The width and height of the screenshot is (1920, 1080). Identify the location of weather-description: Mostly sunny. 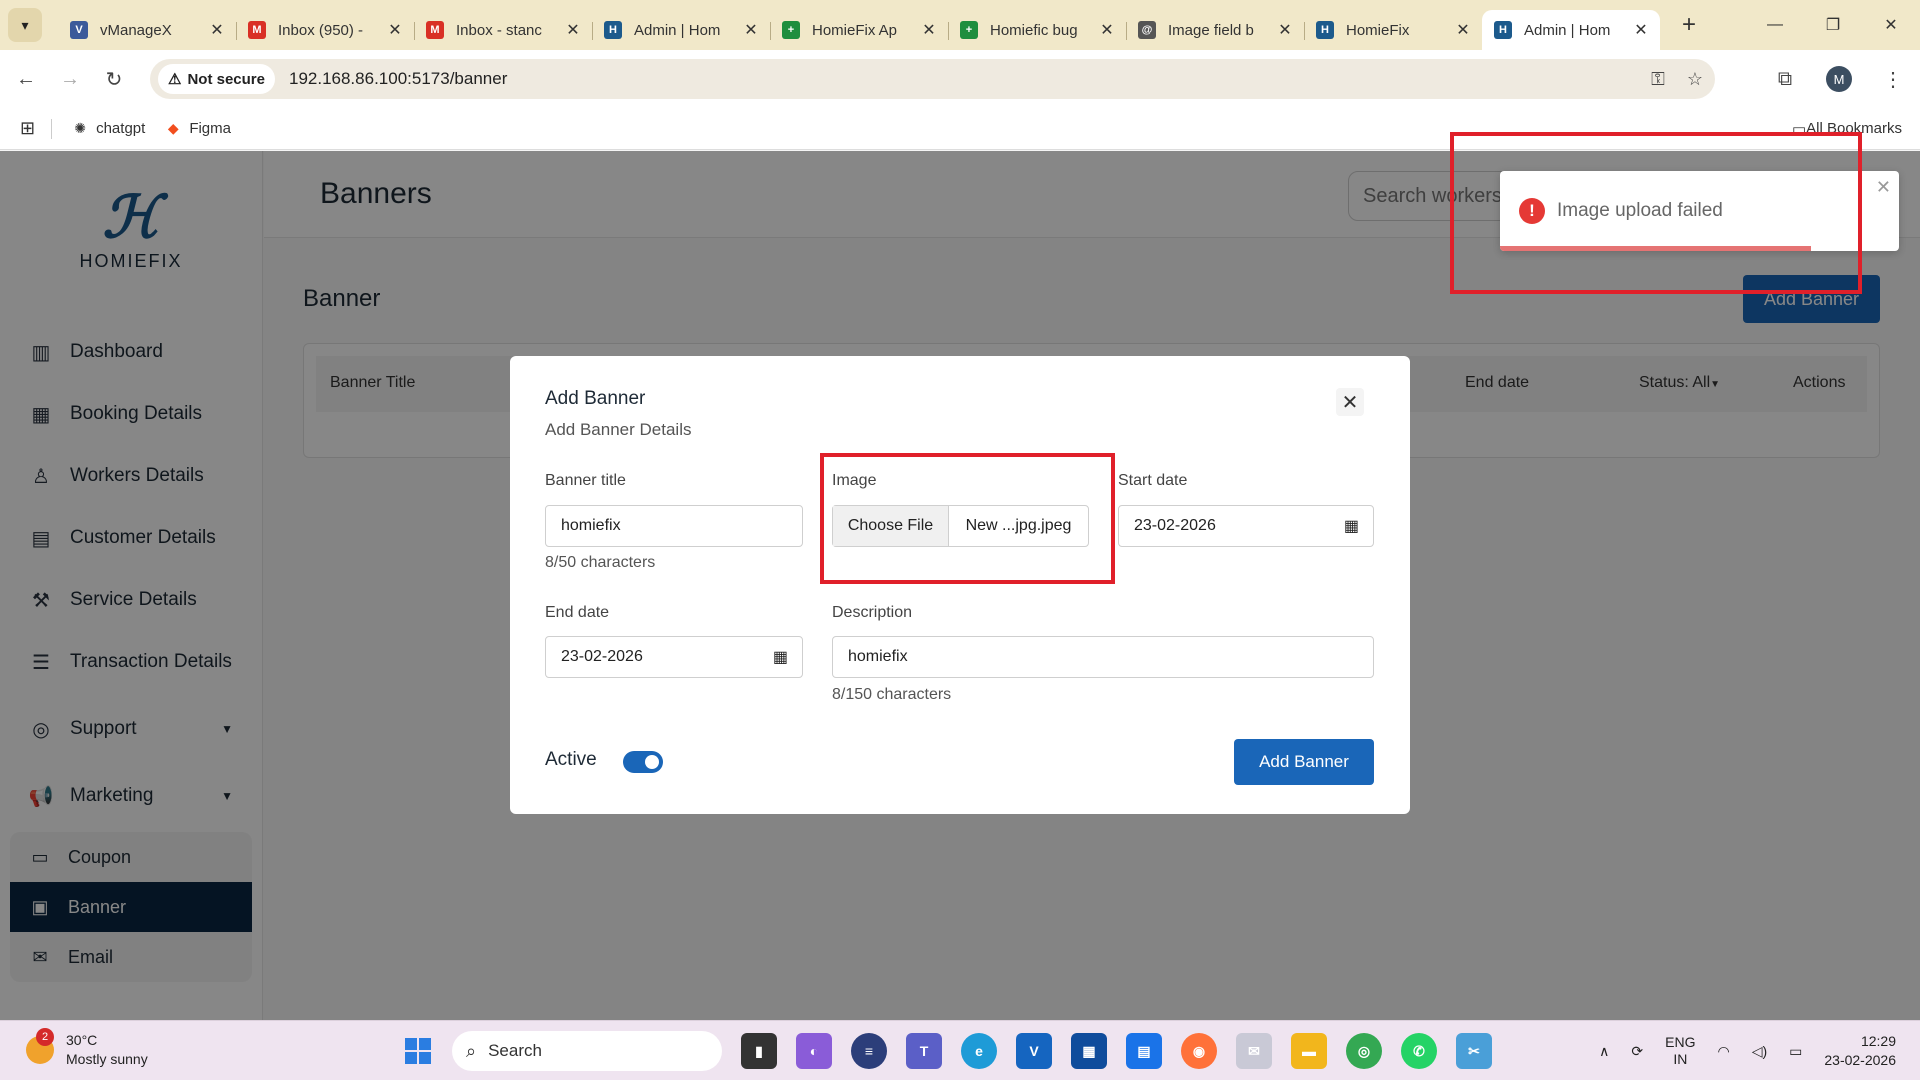
(107, 1059).